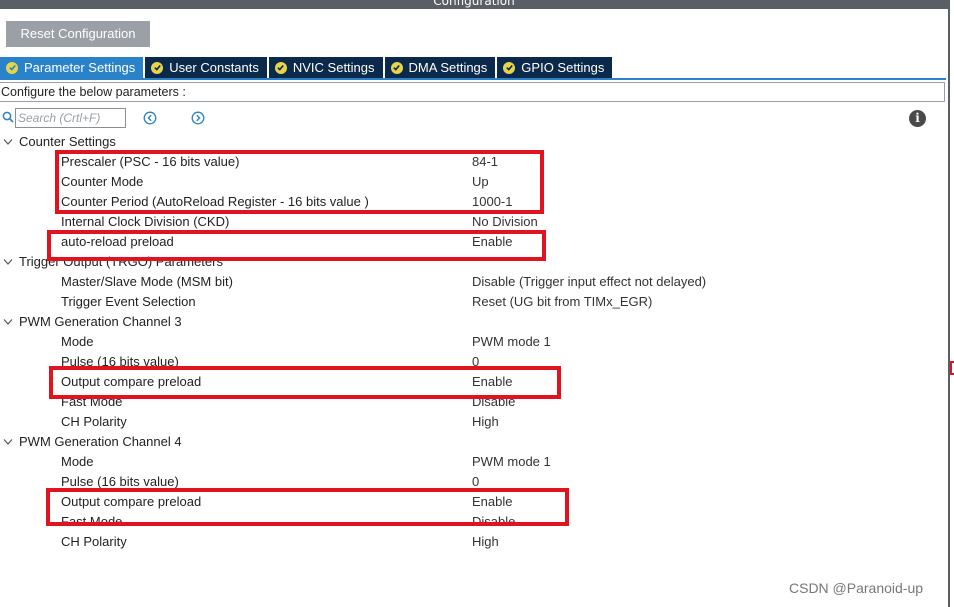 This screenshot has height=607, width=954. Describe the element at coordinates (128, 301) in the screenshot. I see `param-name: Trigger Event Selection` at that location.